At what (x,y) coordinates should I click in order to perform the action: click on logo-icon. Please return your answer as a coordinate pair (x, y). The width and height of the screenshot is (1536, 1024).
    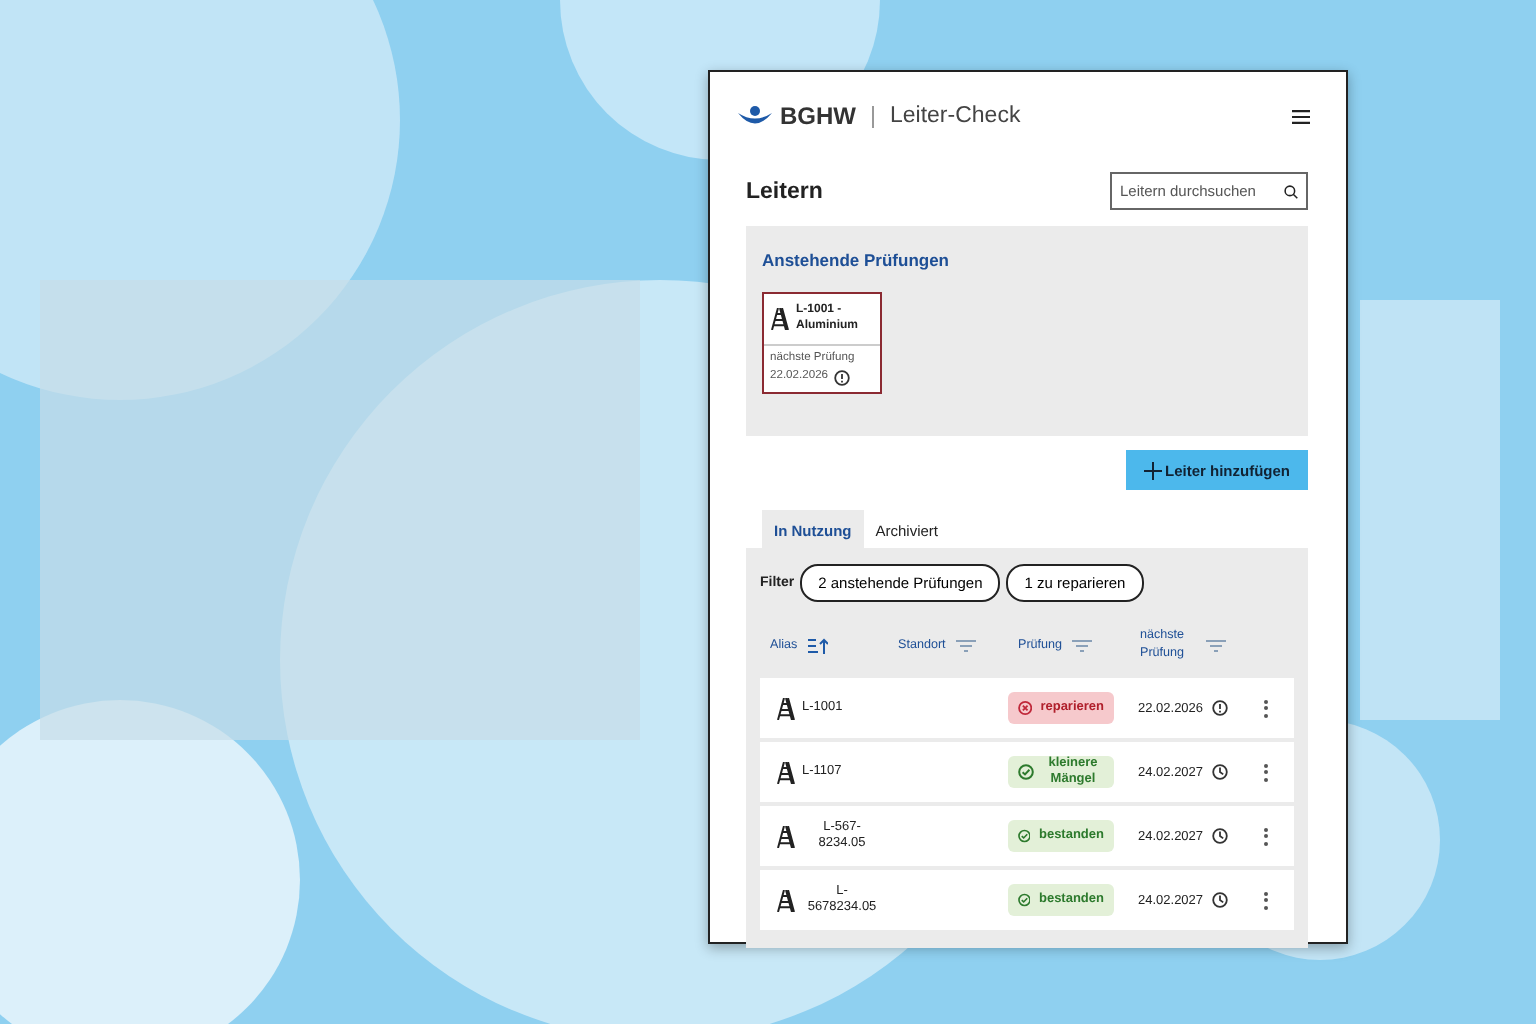
    Looking at the image, I should click on (755, 116).